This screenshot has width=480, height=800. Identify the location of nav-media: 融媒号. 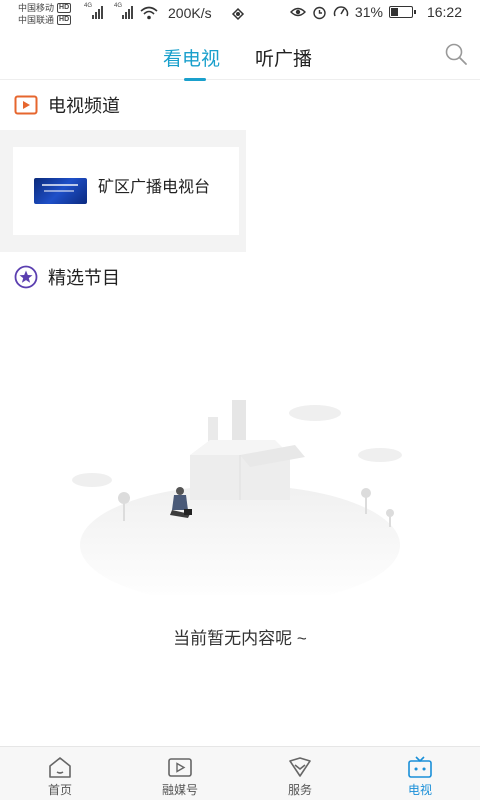
(180, 773).